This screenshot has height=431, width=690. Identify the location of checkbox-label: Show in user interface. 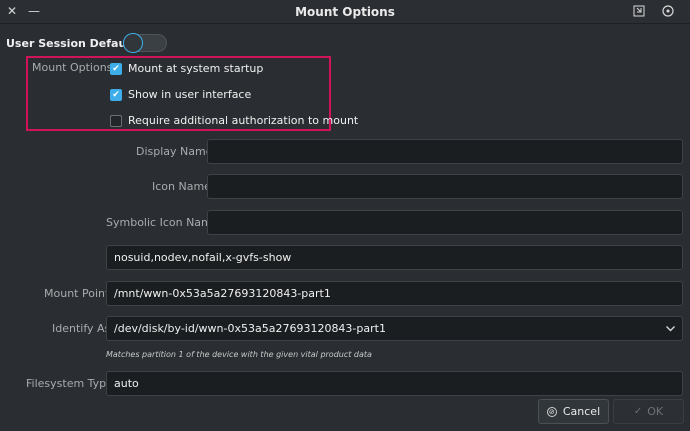
(190, 94).